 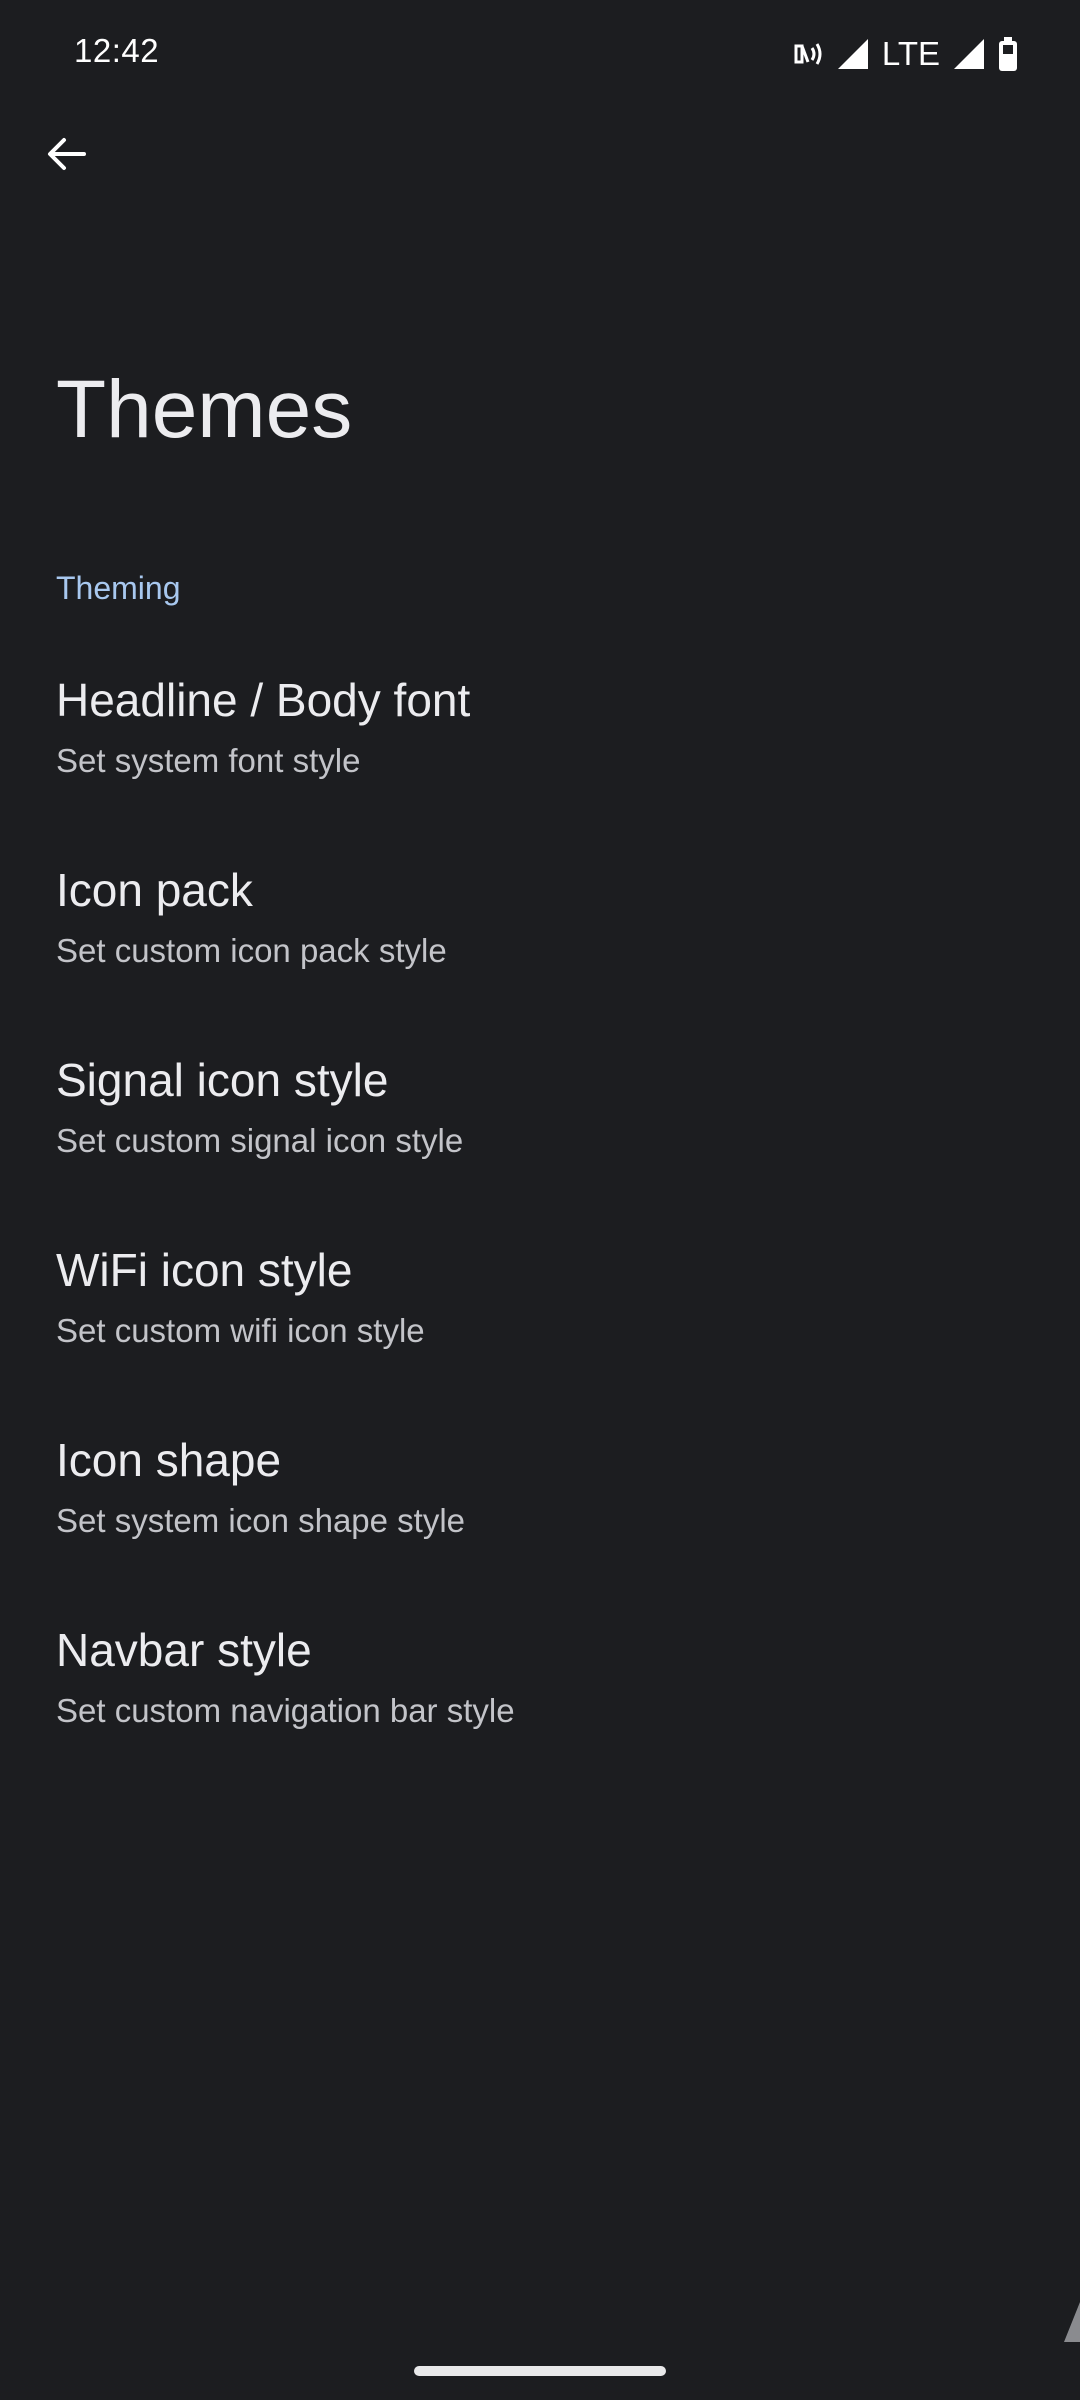 I want to click on pref-summary: Set custom navigation bar style, so click(x=285, y=1710).